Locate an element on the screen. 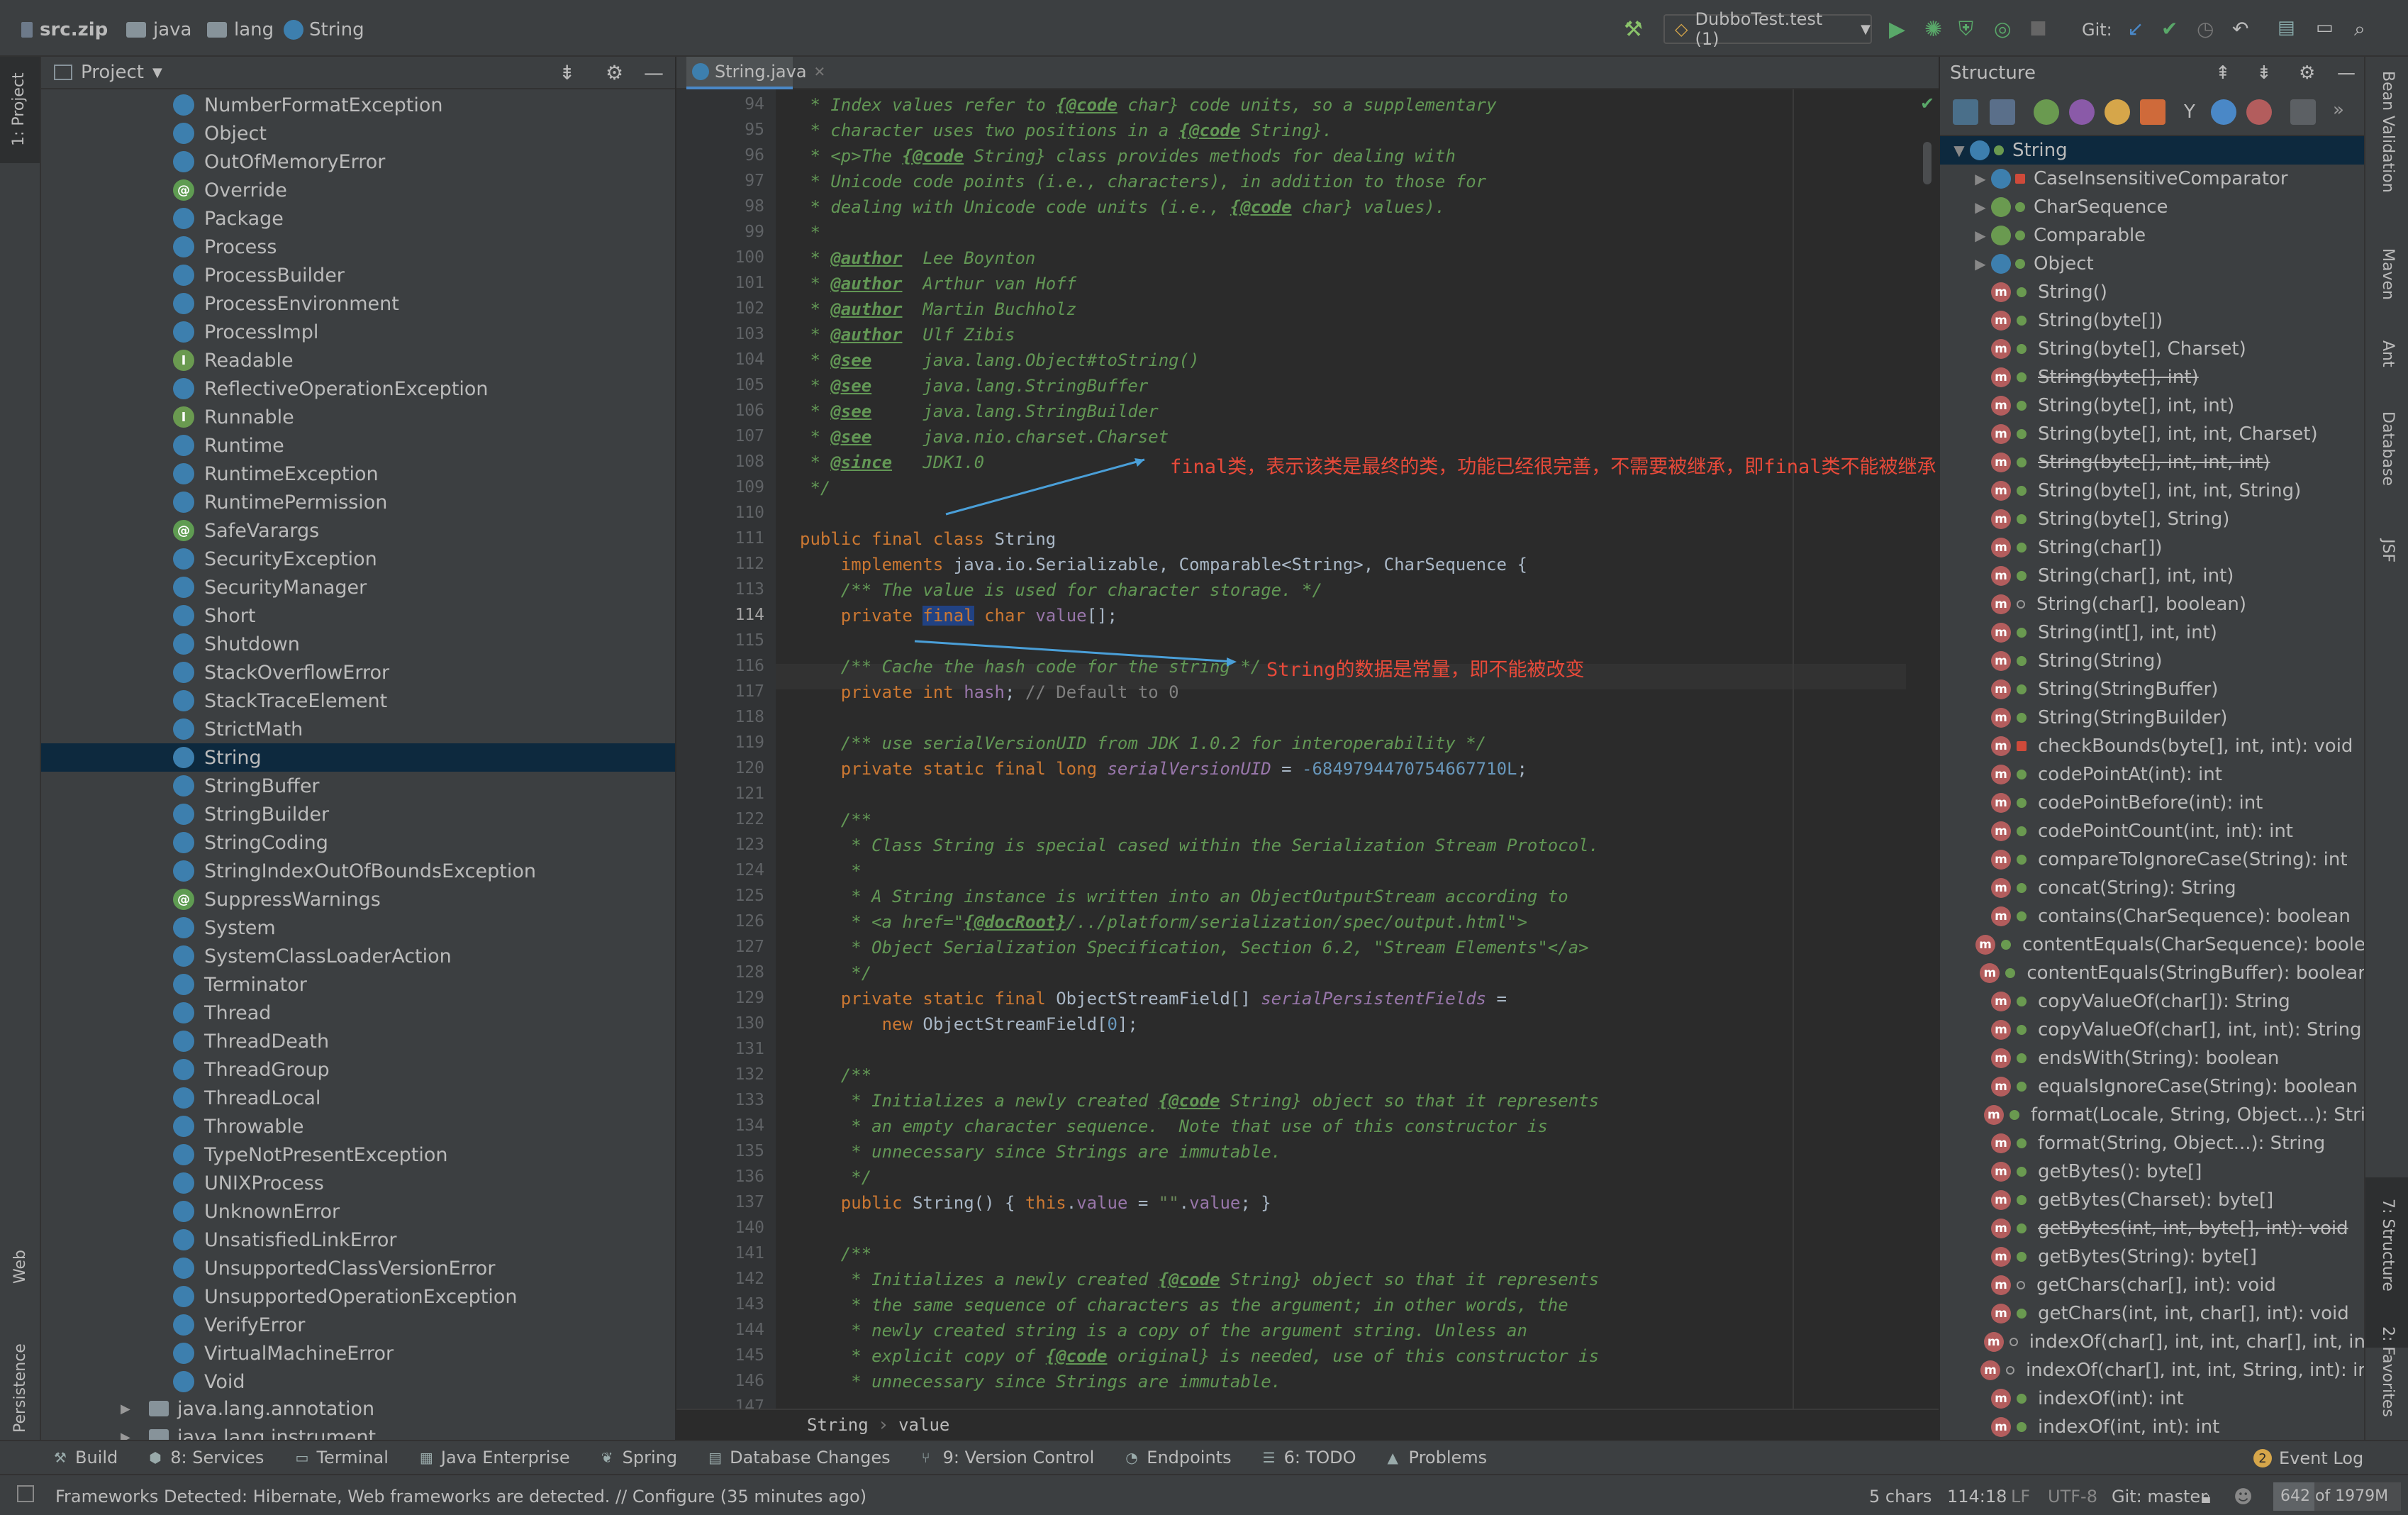  show-anonymous-icon is located at coordinates (2259, 112).